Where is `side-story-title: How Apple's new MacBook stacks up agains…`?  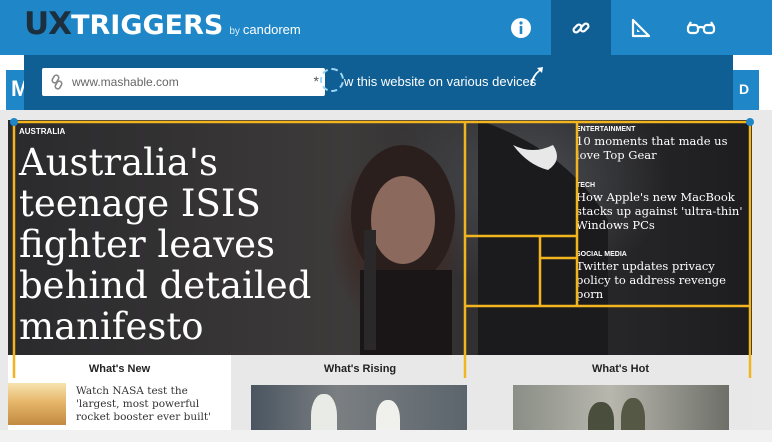 side-story-title: How Apple's new MacBook stacks up agains… is located at coordinates (664, 211).